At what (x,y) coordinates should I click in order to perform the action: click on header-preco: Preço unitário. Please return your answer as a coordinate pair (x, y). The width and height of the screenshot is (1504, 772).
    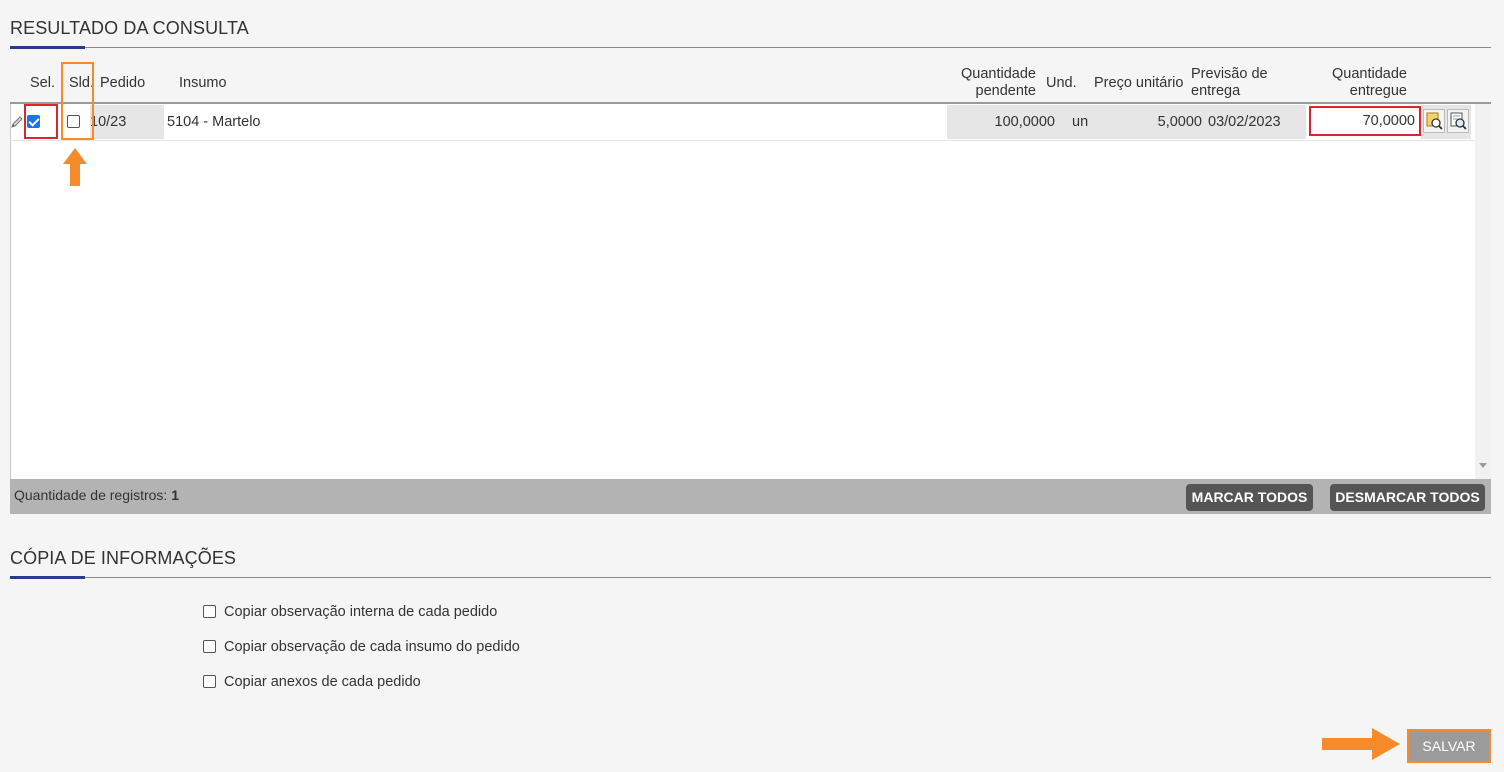
    Looking at the image, I should click on (1139, 83).